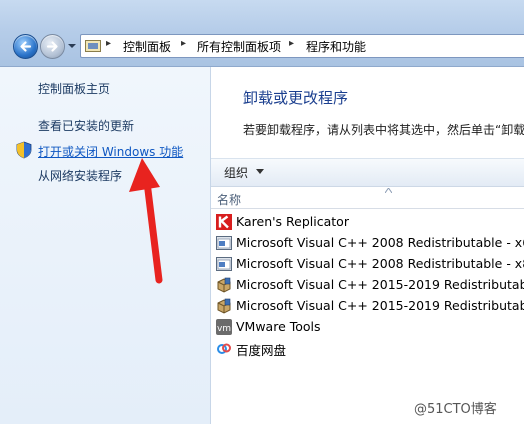  Describe the element at coordinates (74, 88) in the screenshot. I see `sidebar-item-control-panel-home: 控制面板主页` at that location.